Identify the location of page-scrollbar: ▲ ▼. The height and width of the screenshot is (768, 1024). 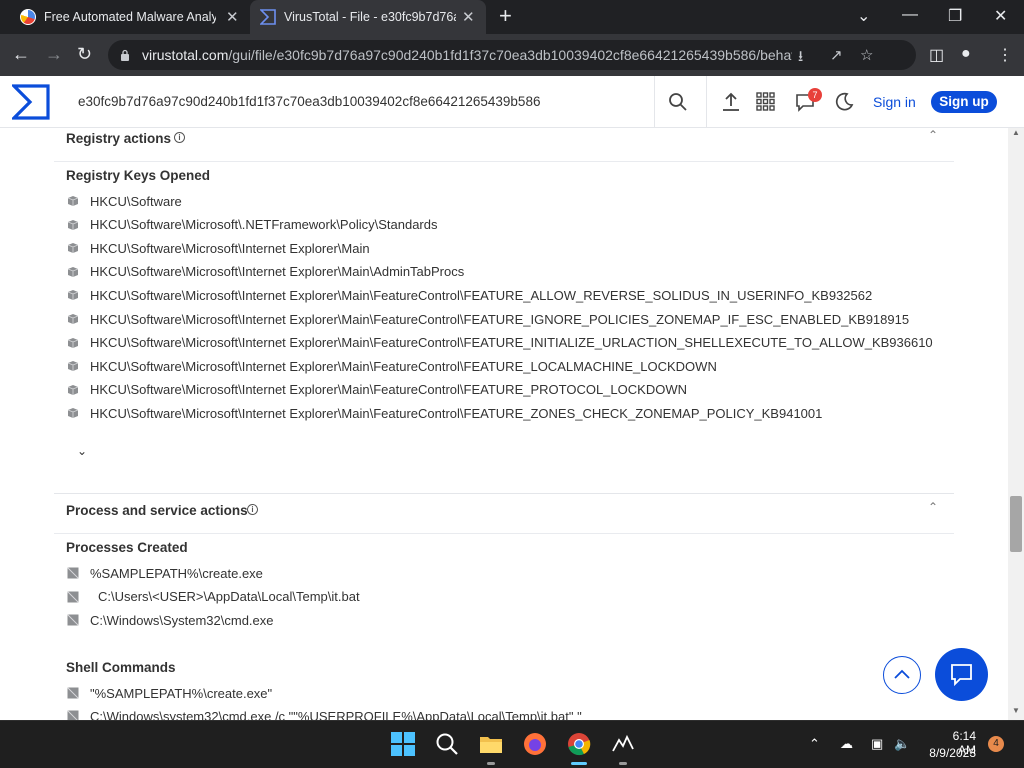
(1016, 424).